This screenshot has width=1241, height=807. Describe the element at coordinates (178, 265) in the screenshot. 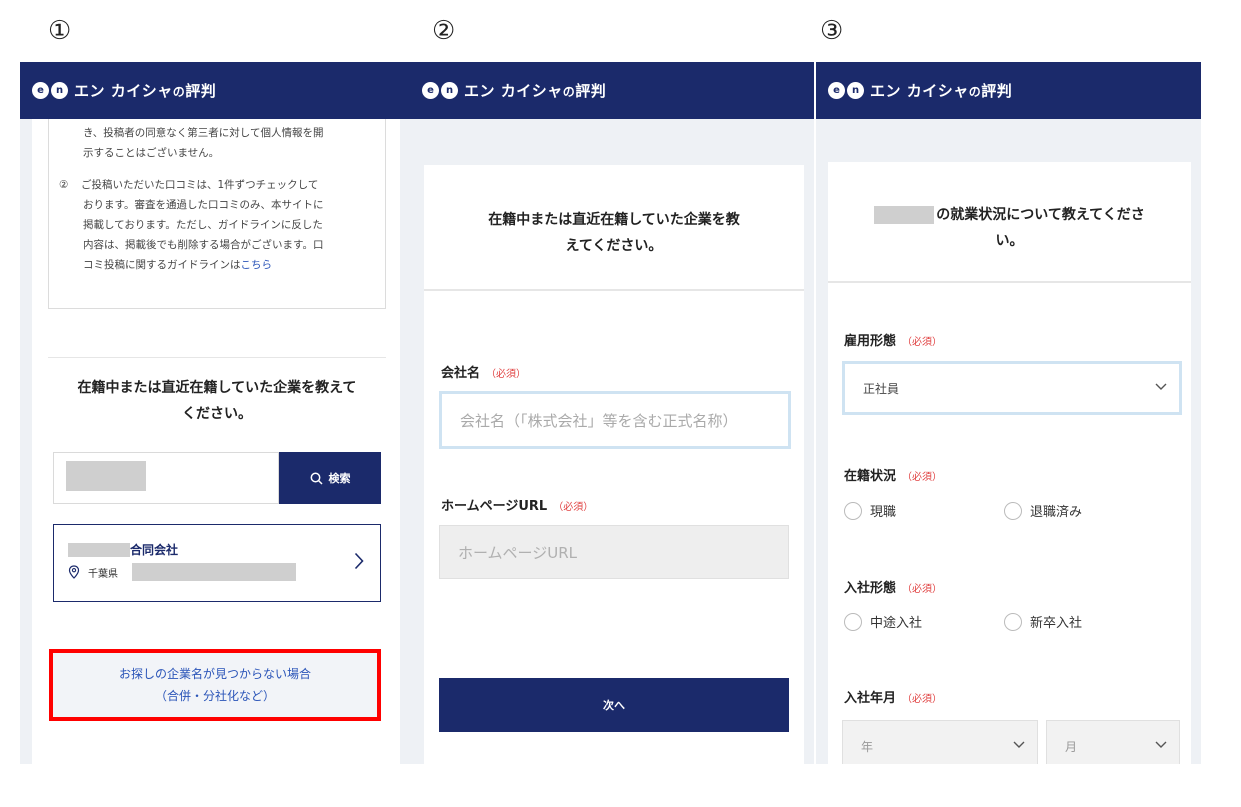

I see `notice-line: コミ投稿に関するガイドラインはこちら` at that location.